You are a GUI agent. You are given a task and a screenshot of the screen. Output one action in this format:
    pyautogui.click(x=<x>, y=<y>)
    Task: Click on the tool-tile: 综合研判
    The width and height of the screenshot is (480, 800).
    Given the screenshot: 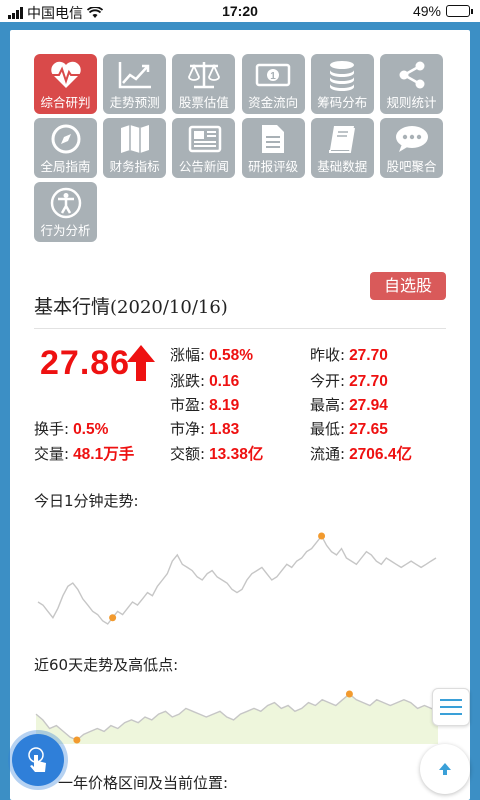 What is the action you would take?
    pyautogui.click(x=65, y=84)
    